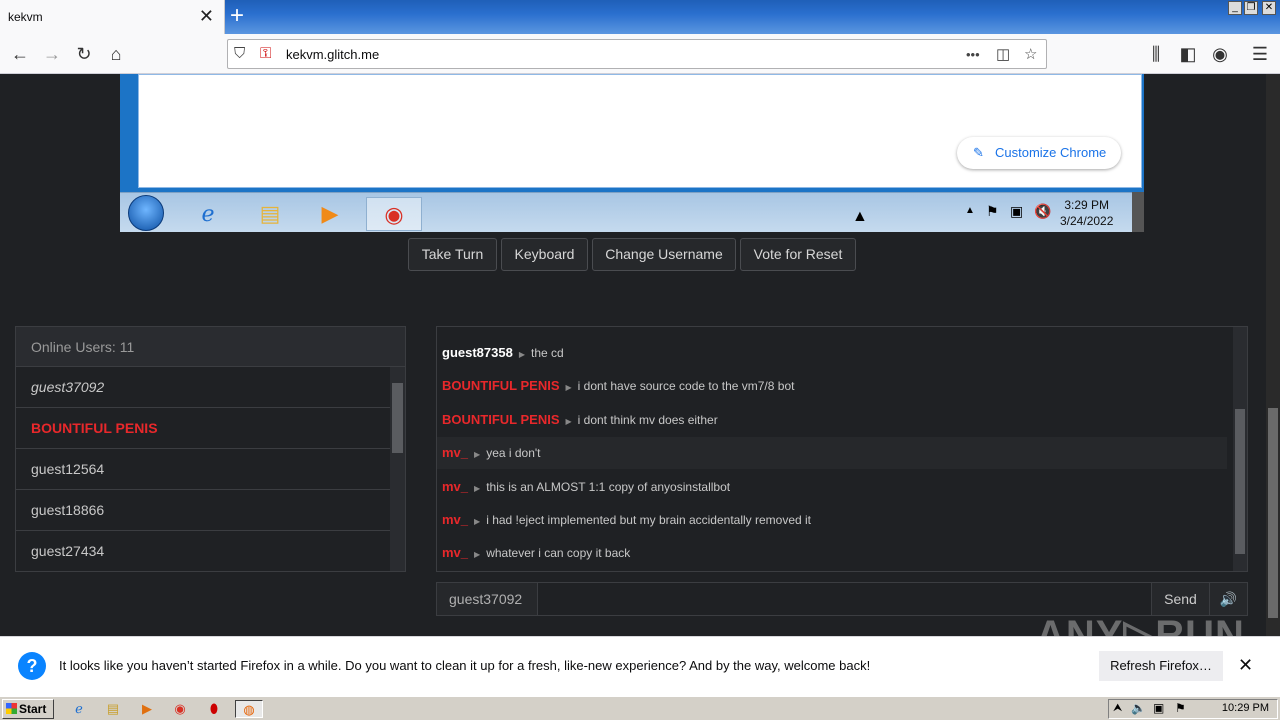  What do you see at coordinates (146, 213) in the screenshot?
I see `vm-start-orb-icon` at bounding box center [146, 213].